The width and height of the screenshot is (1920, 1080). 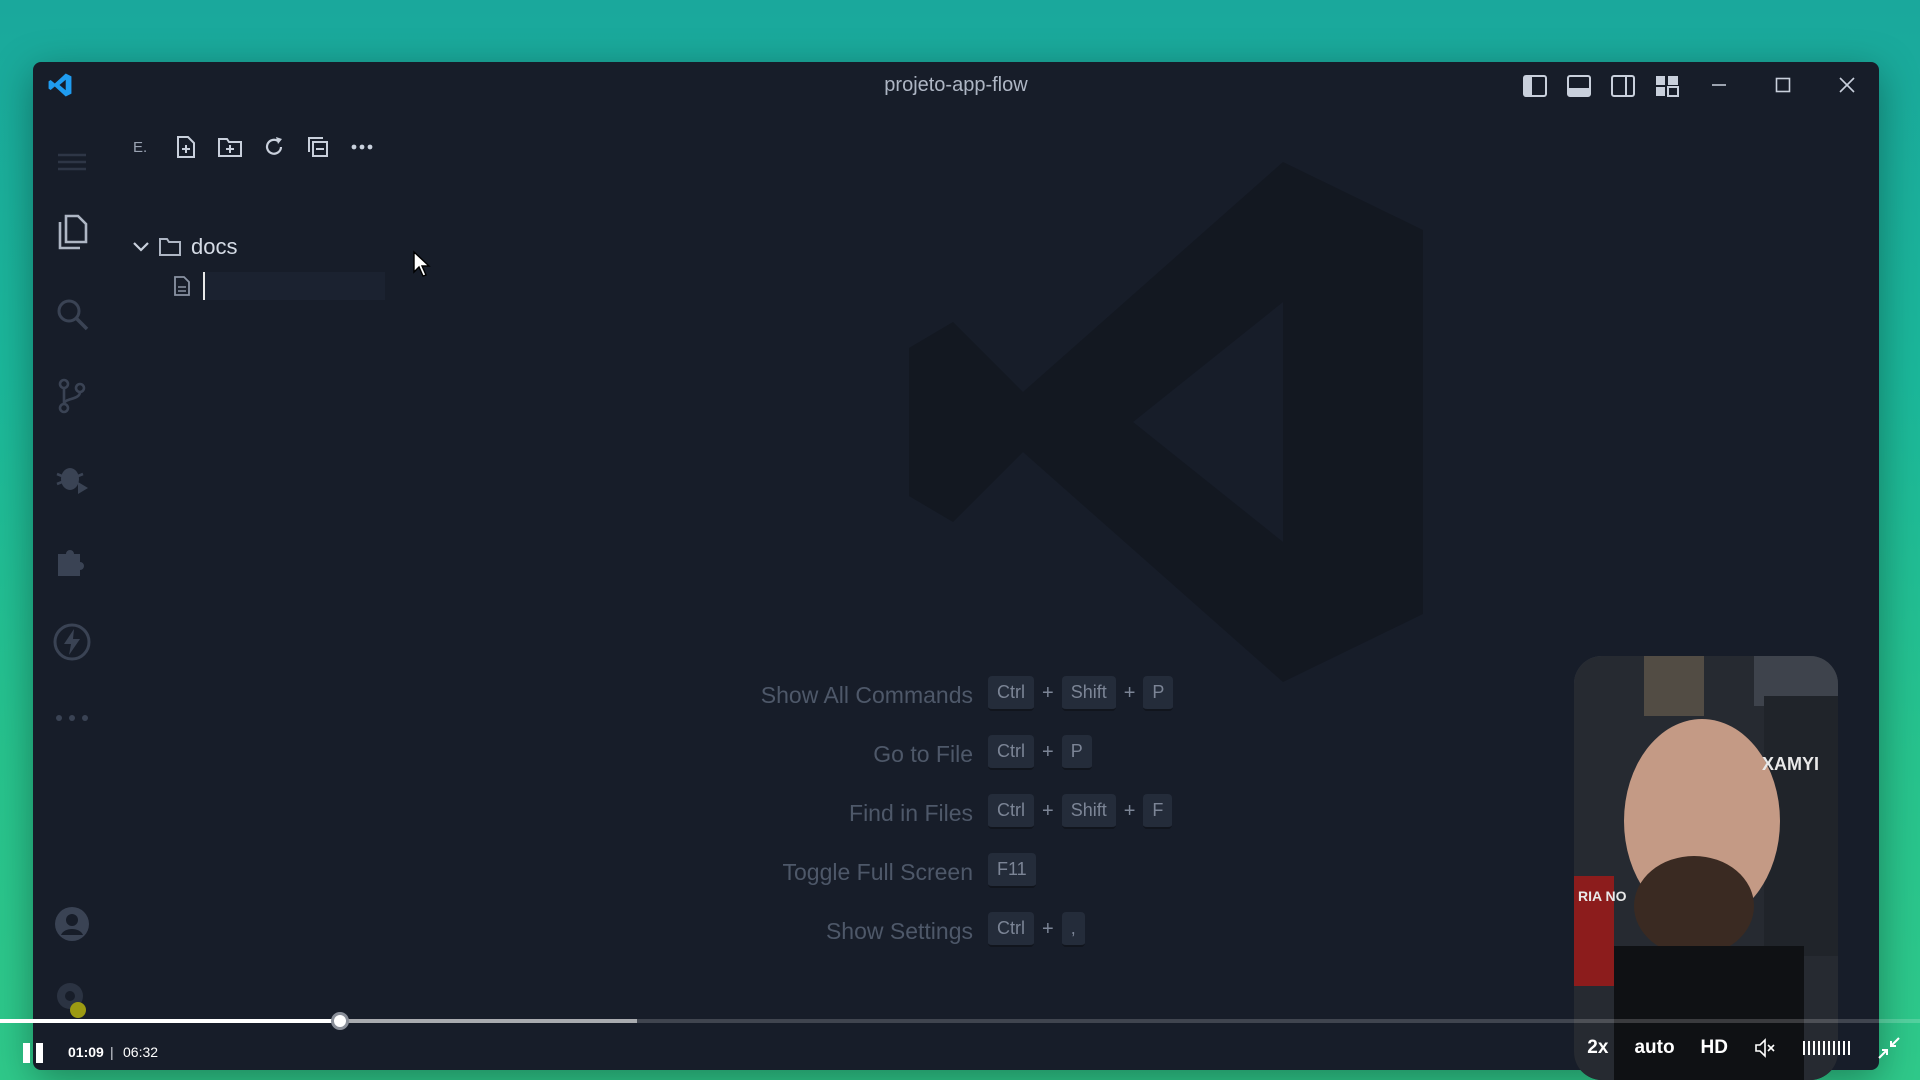 I want to click on current-time: 01:09, so click(x=86, y=1052).